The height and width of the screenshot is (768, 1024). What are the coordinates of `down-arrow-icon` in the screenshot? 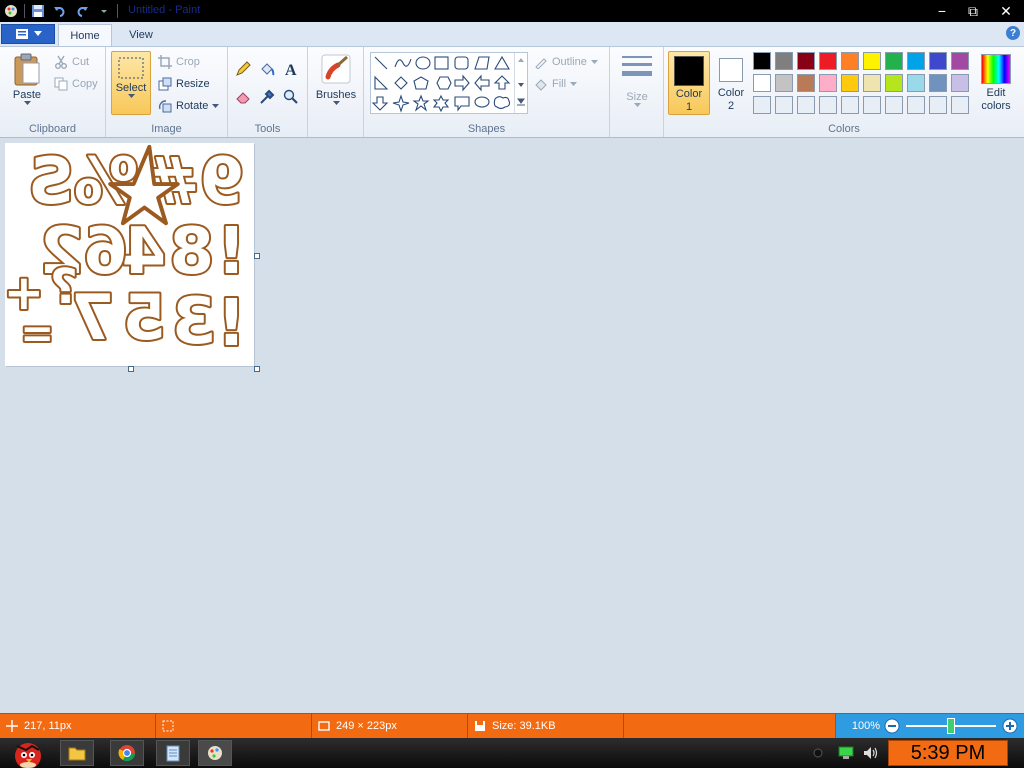 It's located at (380, 103).